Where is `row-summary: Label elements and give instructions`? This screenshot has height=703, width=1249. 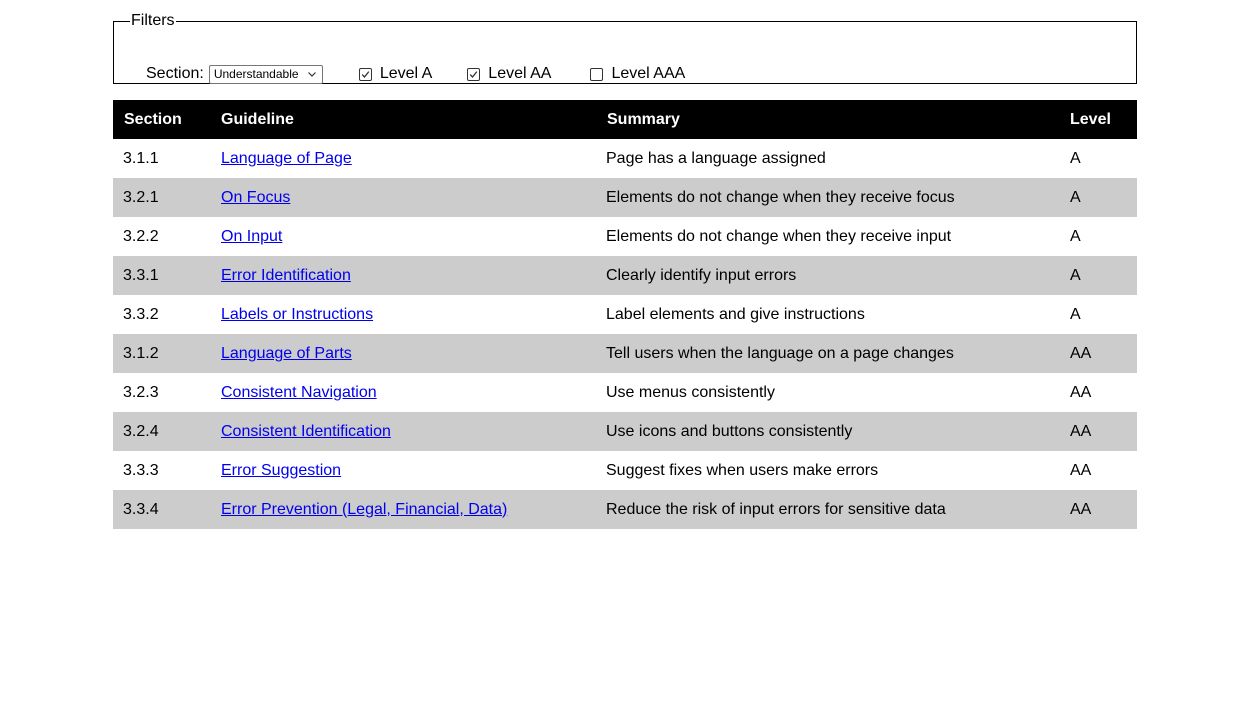 row-summary: Label elements and give instructions is located at coordinates (735, 314).